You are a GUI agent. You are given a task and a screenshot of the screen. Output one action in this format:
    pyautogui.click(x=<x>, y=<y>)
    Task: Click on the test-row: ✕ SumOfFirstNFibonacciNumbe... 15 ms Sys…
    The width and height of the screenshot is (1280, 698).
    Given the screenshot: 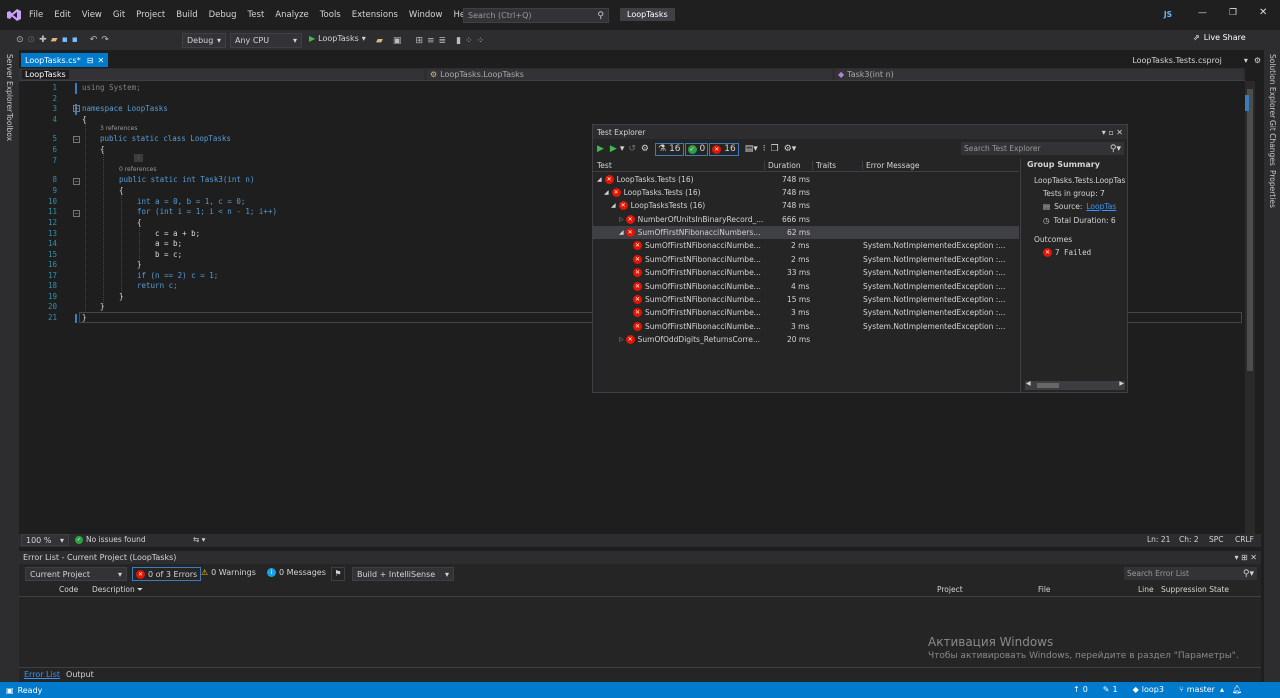 What is the action you would take?
    pyautogui.click(x=806, y=299)
    